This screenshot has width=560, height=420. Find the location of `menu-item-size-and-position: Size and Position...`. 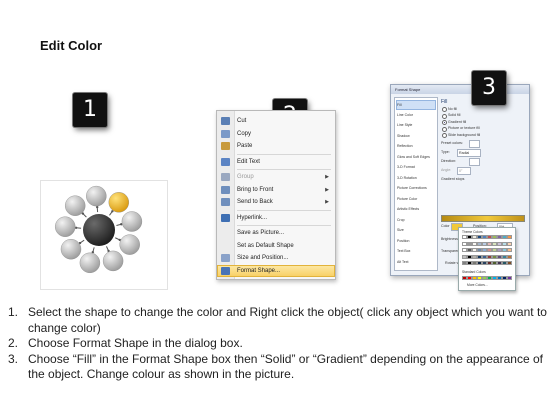

menu-item-size-and-position: Size and Position... is located at coordinates (276, 258).